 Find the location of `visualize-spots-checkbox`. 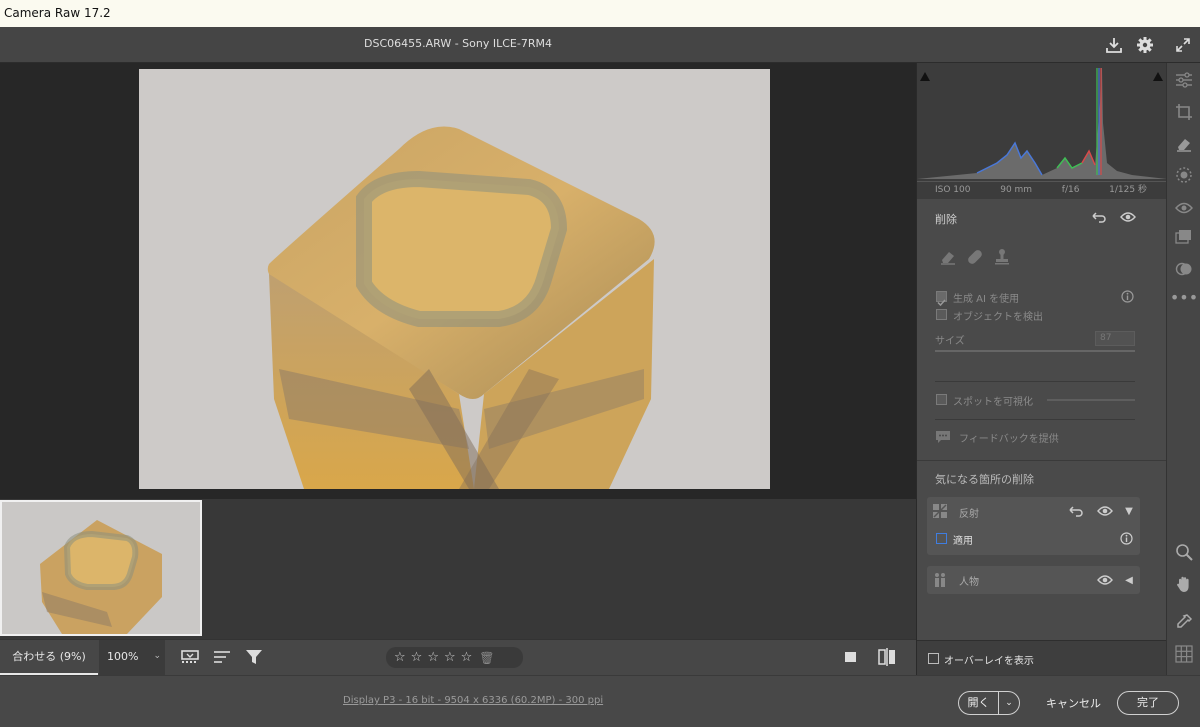

visualize-spots-checkbox is located at coordinates (941, 399).